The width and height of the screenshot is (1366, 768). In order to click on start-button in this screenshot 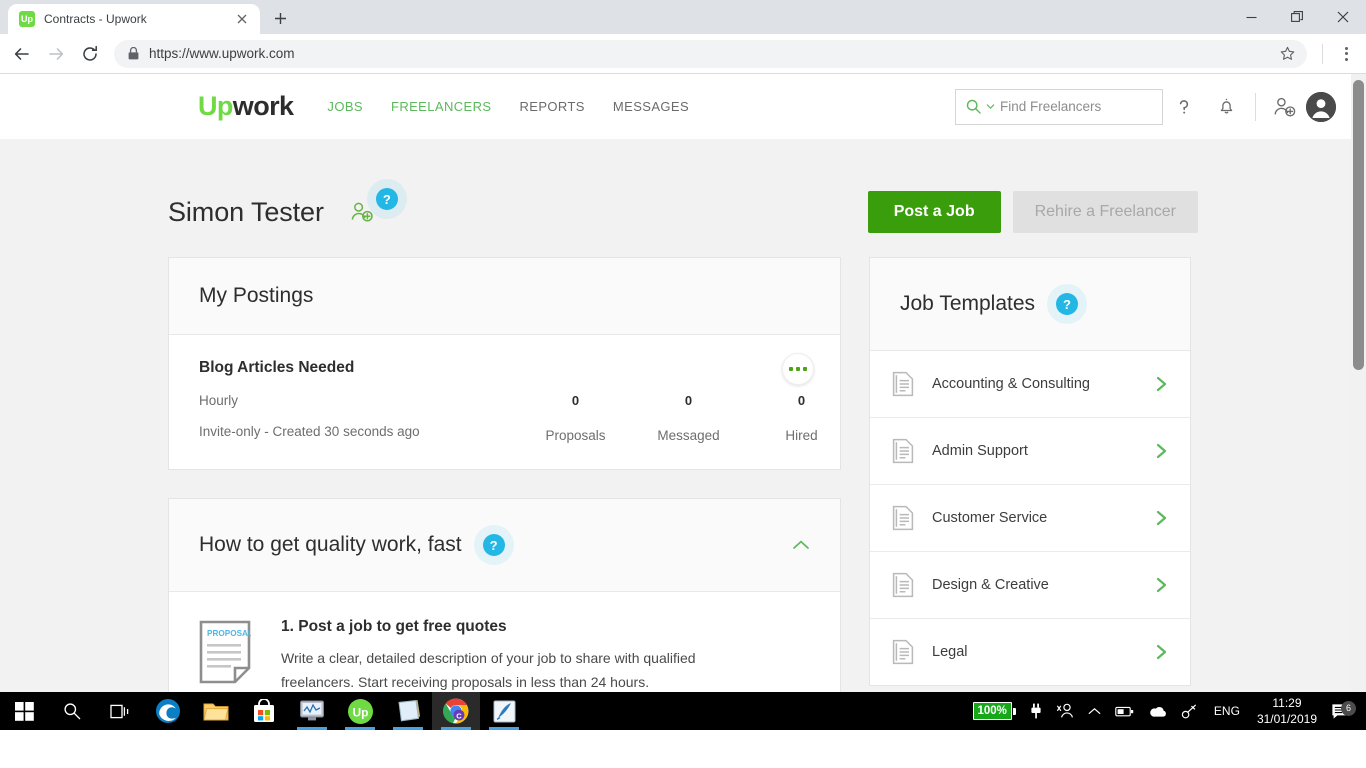, I will do `click(24, 711)`.